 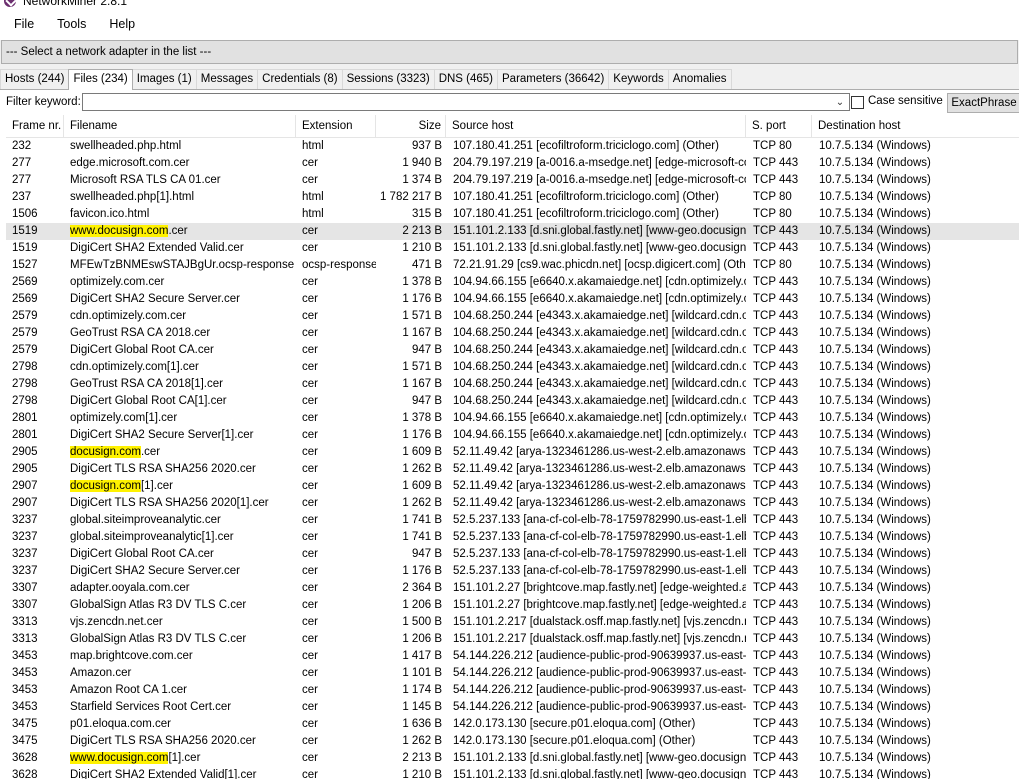 What do you see at coordinates (25, 707) in the screenshot?
I see `cell-frame: 3453` at bounding box center [25, 707].